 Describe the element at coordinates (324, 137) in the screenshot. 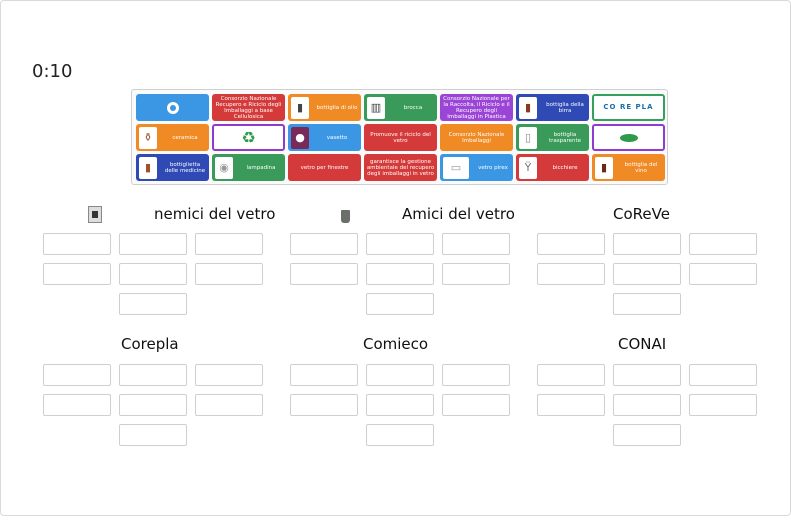

I see `tile-vasetto: ● vasetto` at that location.